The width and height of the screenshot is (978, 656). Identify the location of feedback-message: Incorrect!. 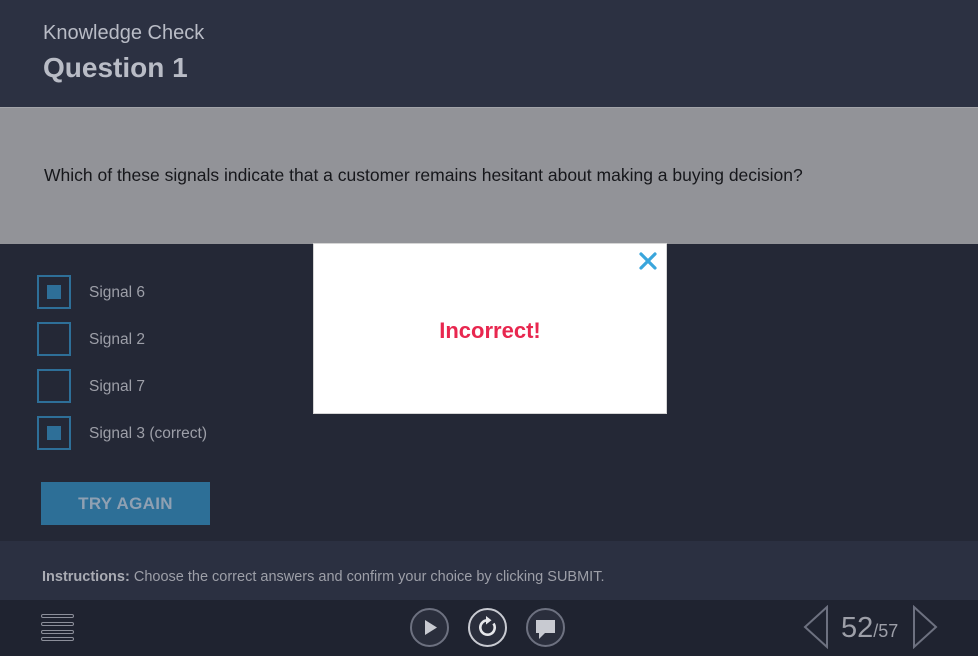
(490, 330).